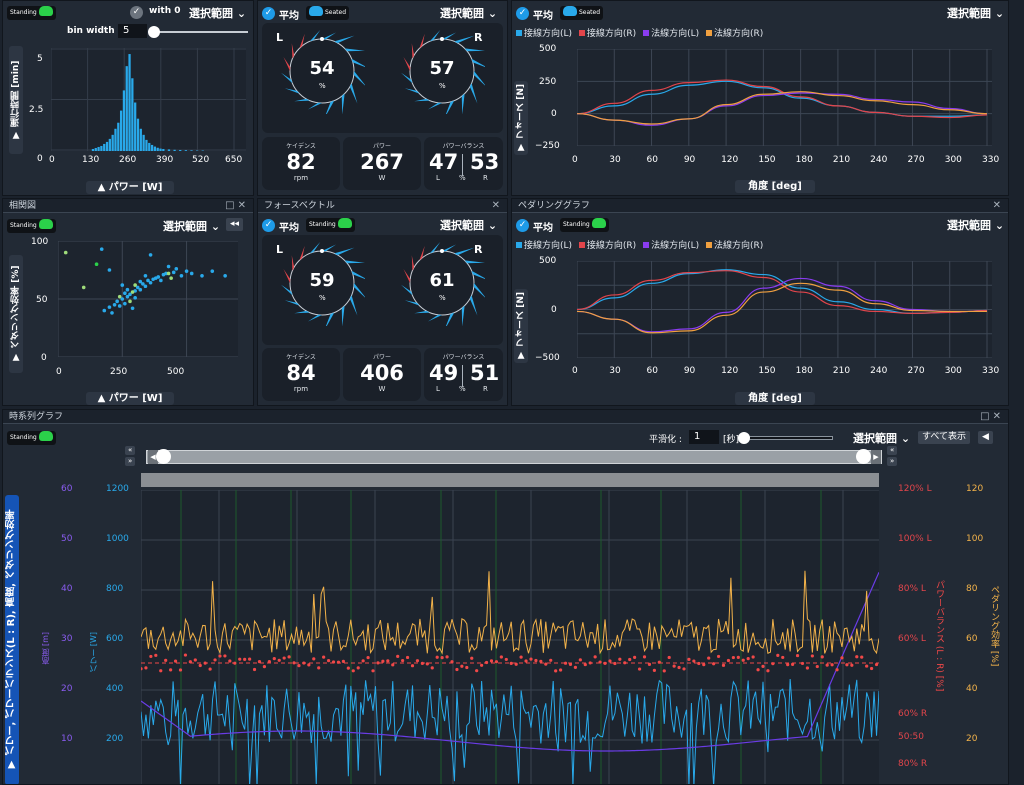 This screenshot has height=785, width=1024. I want to click on navigator-start-knob, so click(163, 456).